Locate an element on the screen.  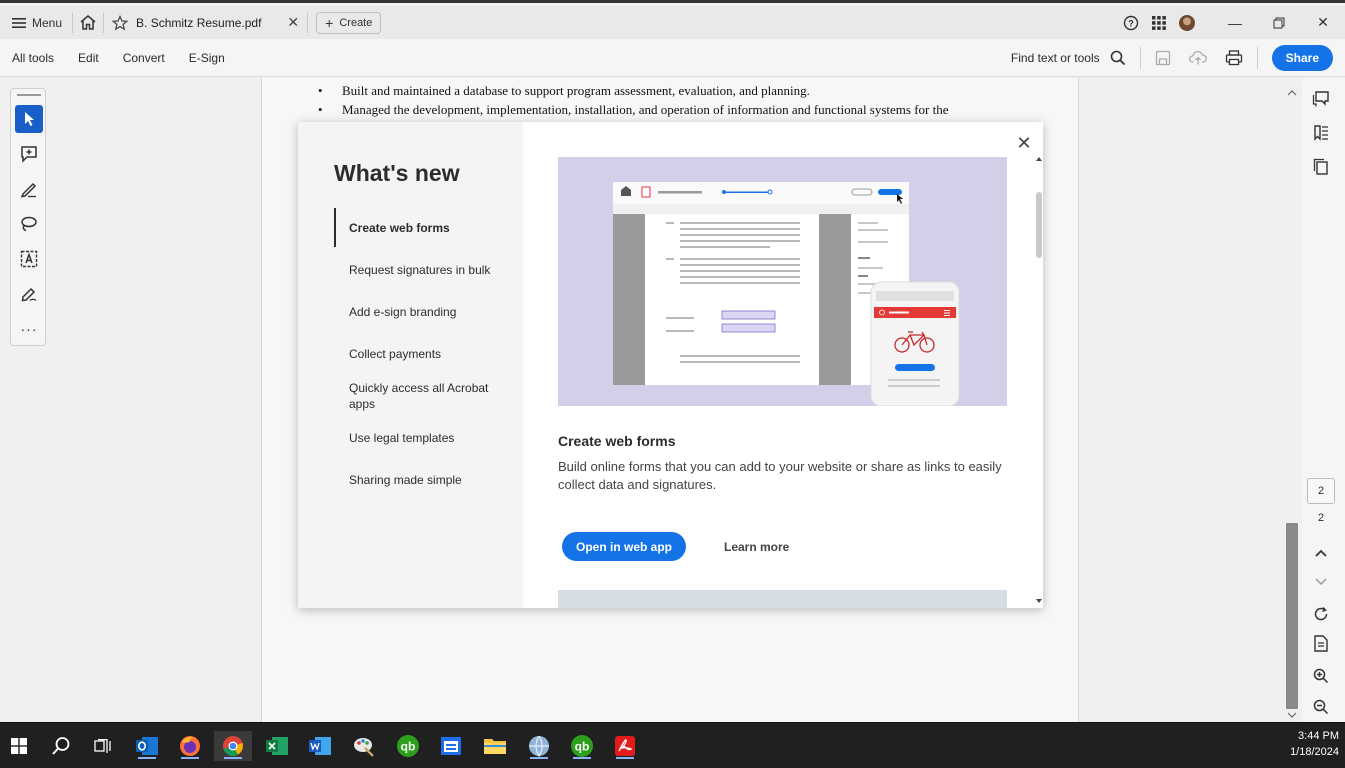
taskbar-excel is located at coordinates (277, 746).